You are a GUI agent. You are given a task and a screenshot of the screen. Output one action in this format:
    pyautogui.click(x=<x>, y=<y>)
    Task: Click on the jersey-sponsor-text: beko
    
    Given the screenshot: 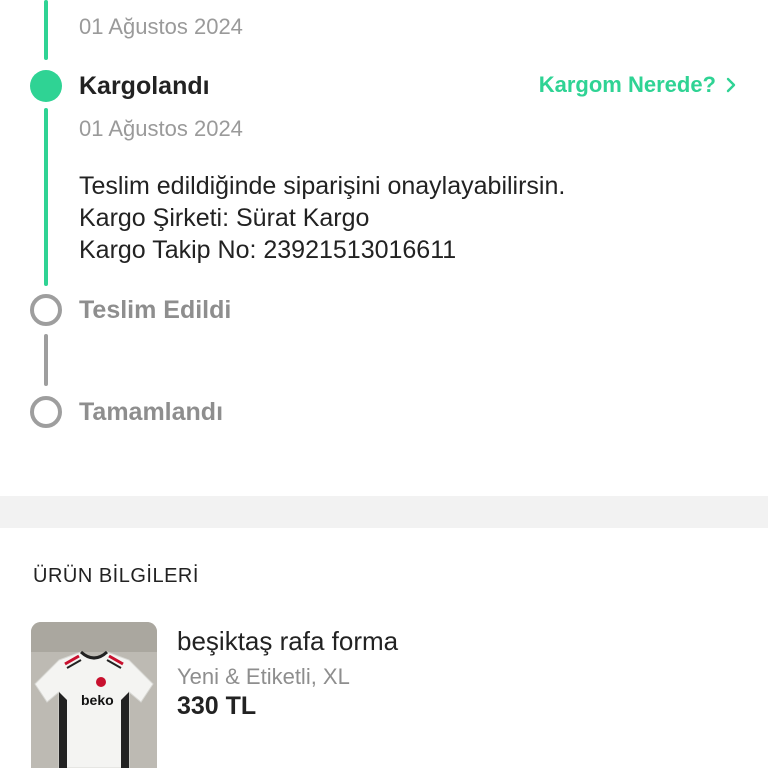 What is the action you would take?
    pyautogui.click(x=97, y=700)
    